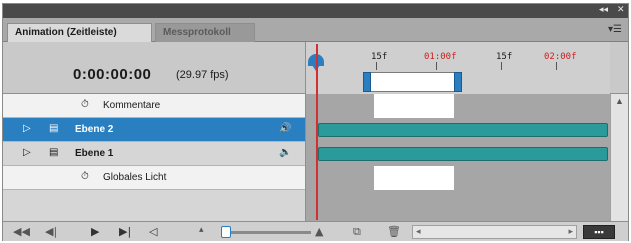 The height and width of the screenshot is (243, 631). Describe the element at coordinates (599, 232) in the screenshot. I see `frames-toggle-button: ▪▪▪` at that location.